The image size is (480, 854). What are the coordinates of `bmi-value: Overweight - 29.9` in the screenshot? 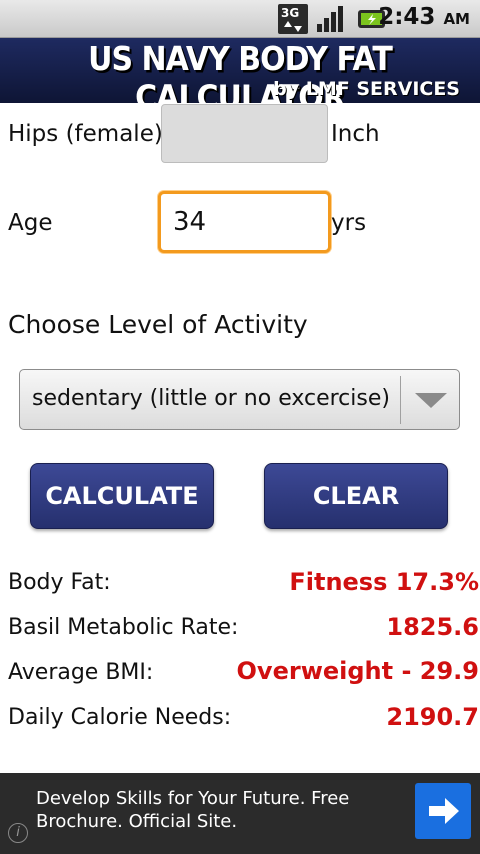 It's located at (357, 671).